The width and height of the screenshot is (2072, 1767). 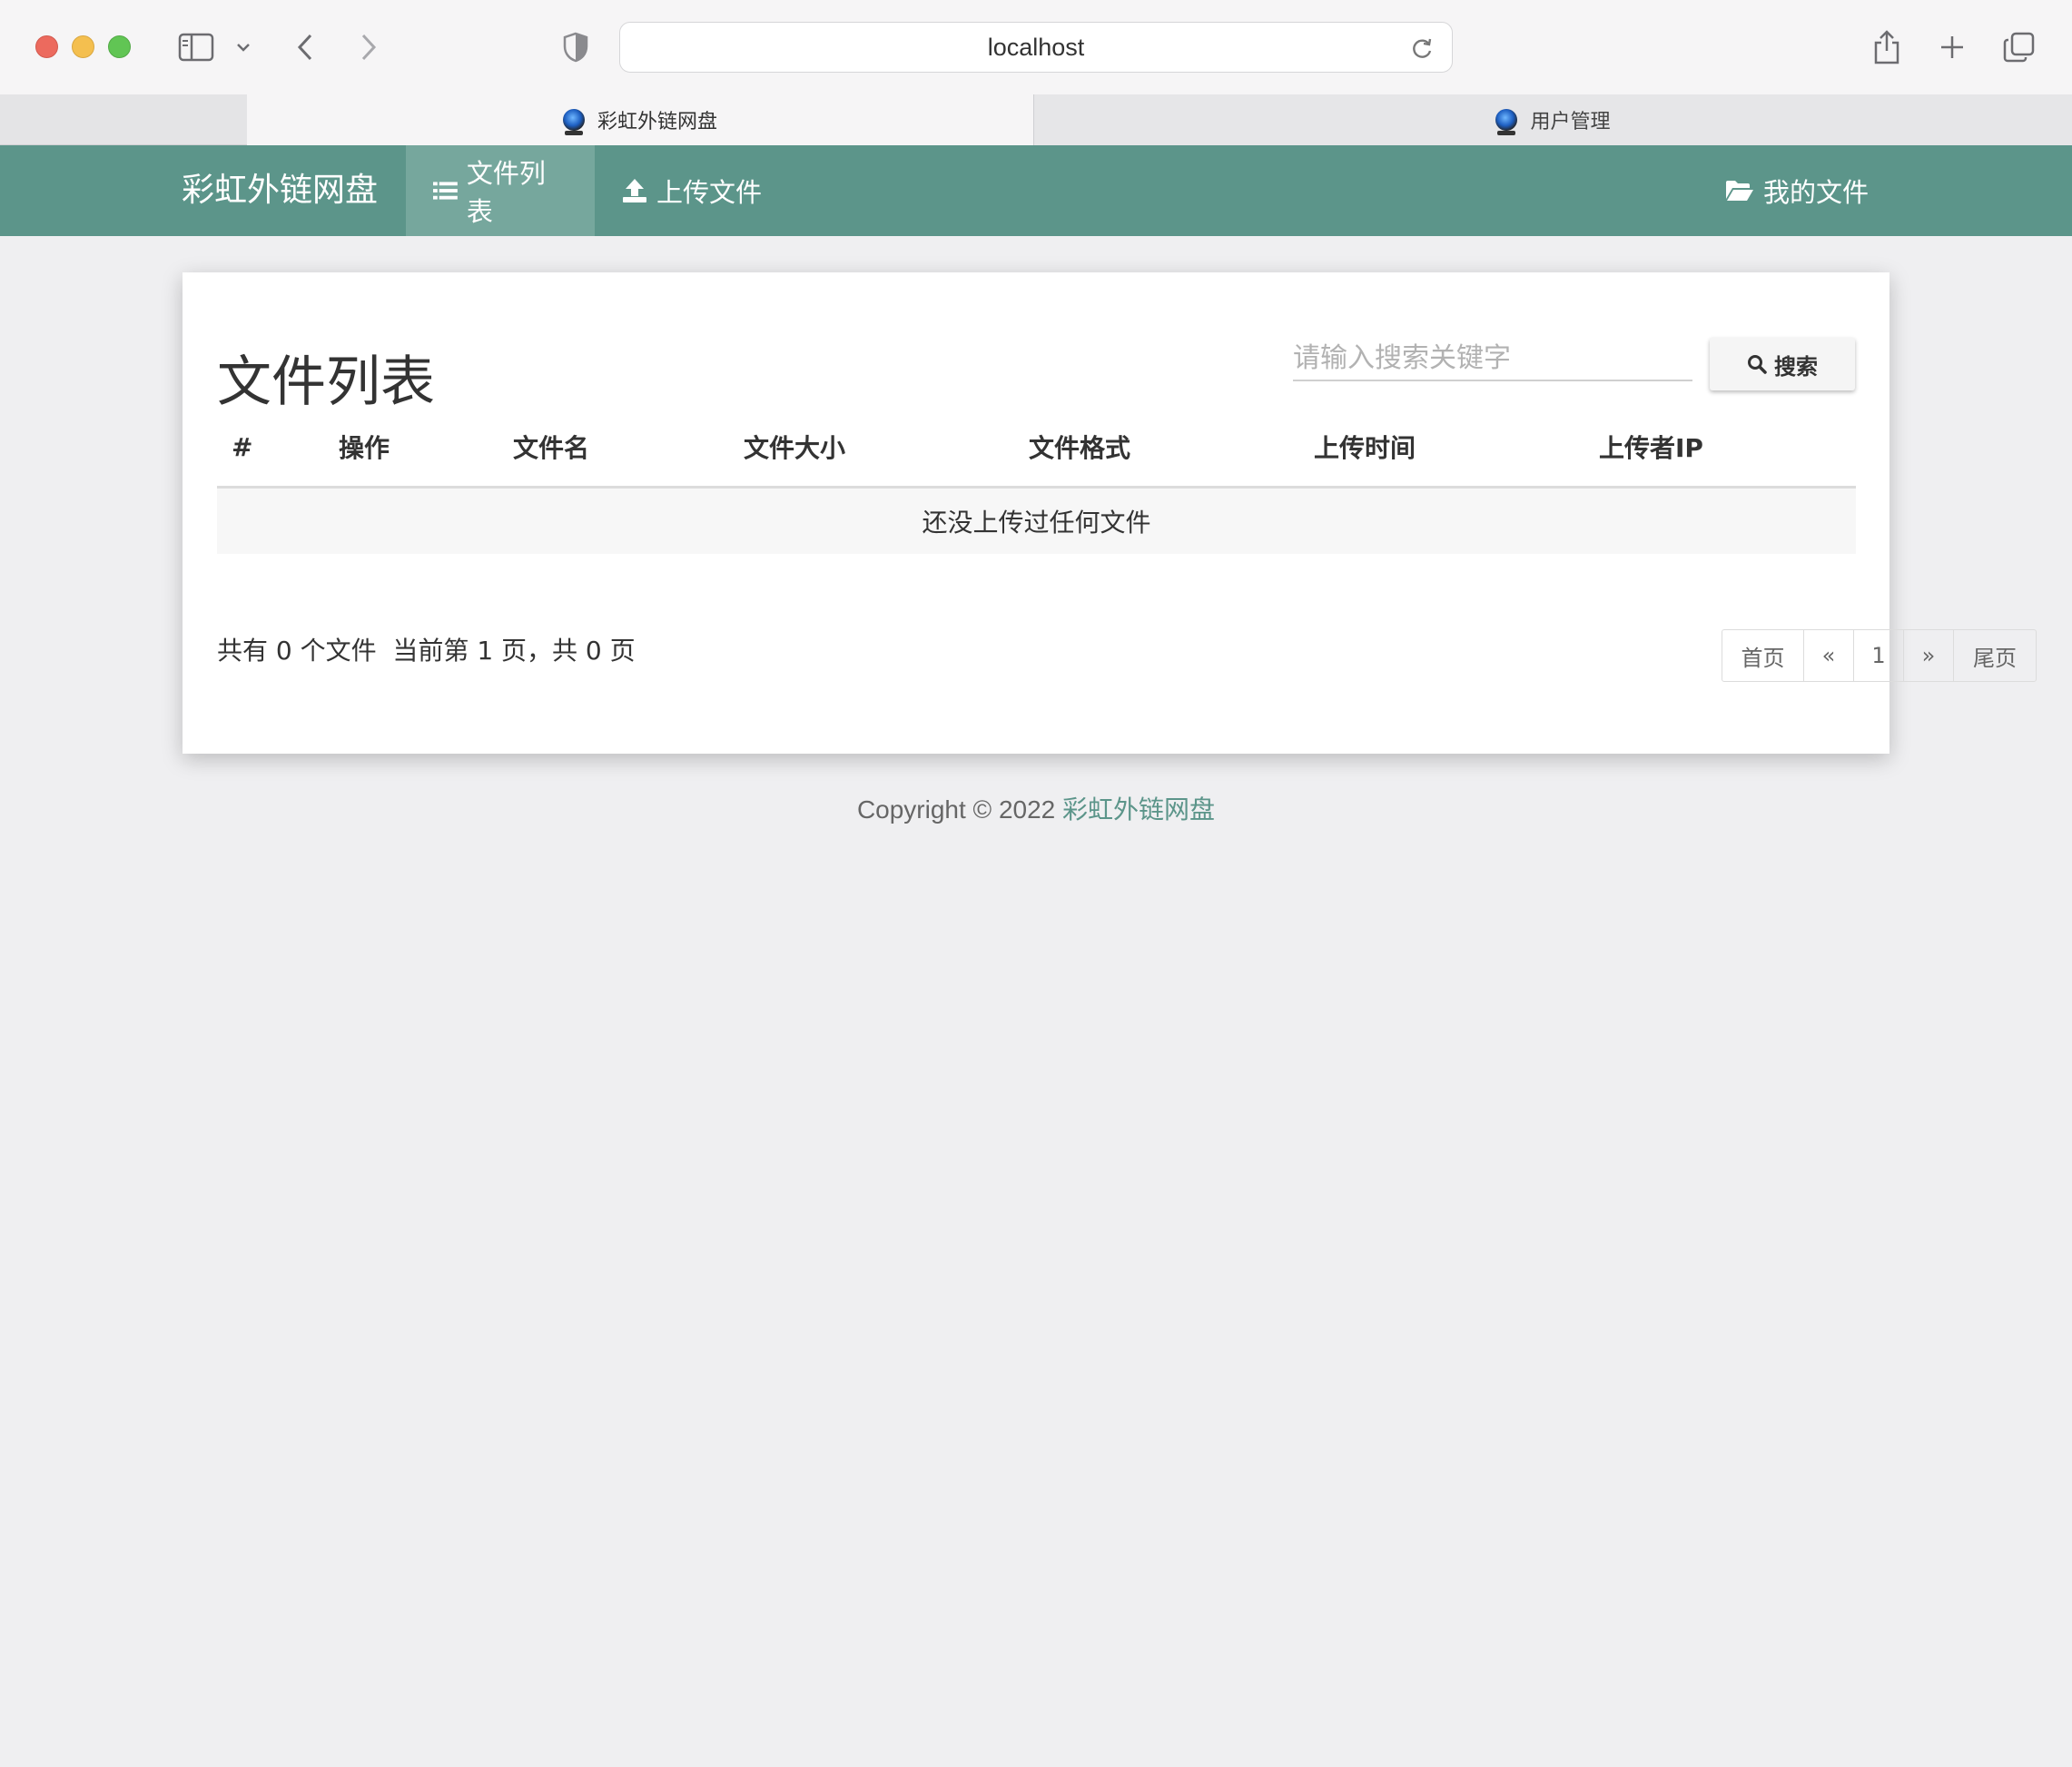 What do you see at coordinates (575, 47) in the screenshot?
I see `shield-icon` at bounding box center [575, 47].